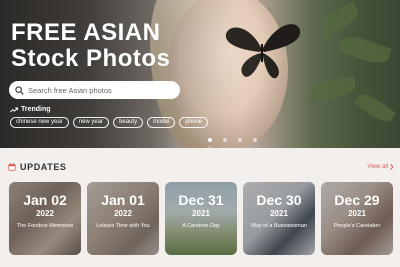 The image size is (400, 267). What do you see at coordinates (123, 200) in the screenshot?
I see `card-date: Jan 01` at bounding box center [123, 200].